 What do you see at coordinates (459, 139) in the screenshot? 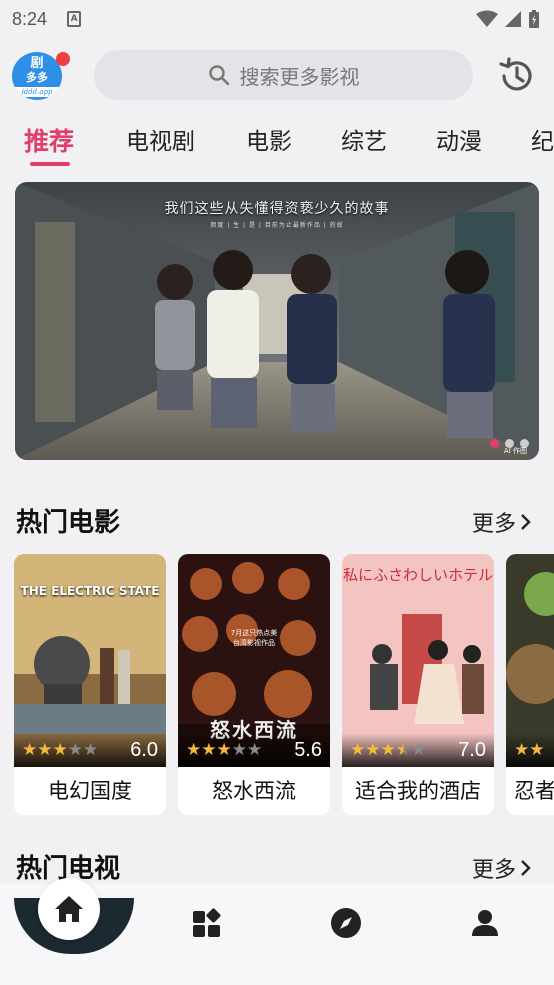
I see `tab-anime: 动漫` at bounding box center [459, 139].